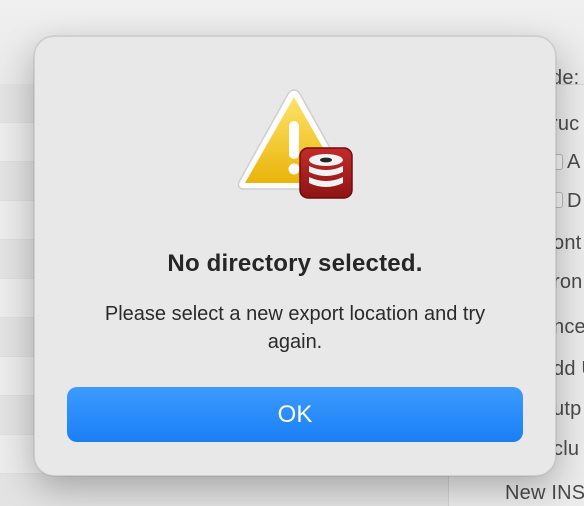 This screenshot has height=506, width=584. What do you see at coordinates (544, 493) in the screenshot?
I see `option-label: New INS` at bounding box center [544, 493].